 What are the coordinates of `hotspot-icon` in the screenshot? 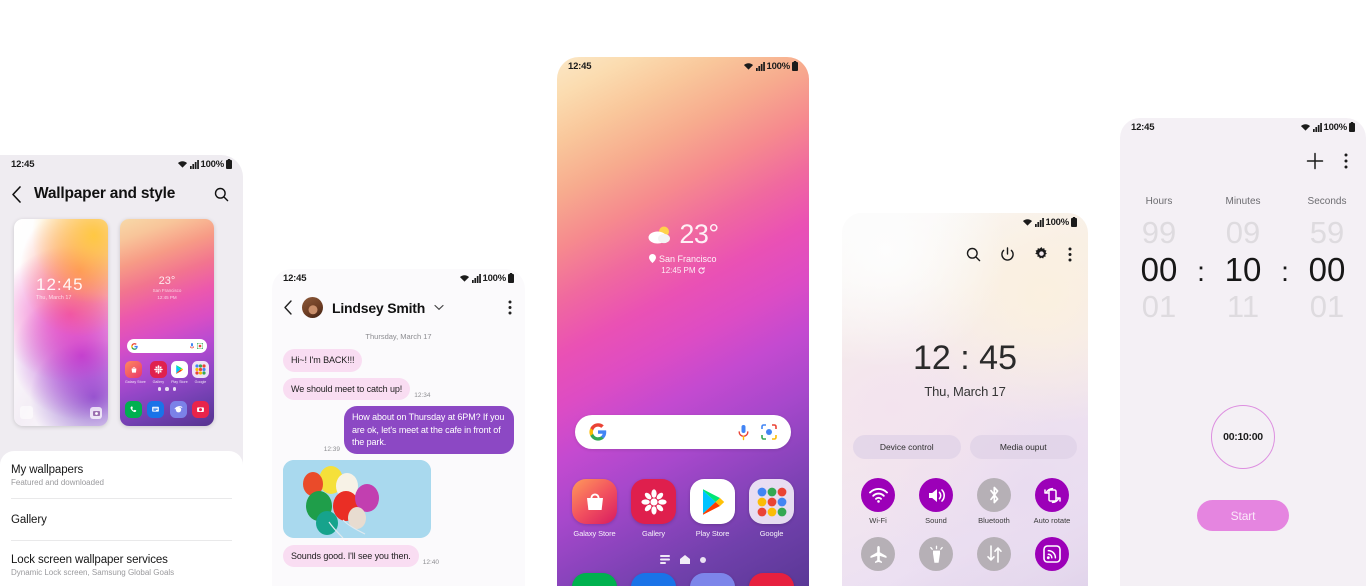 It's located at (1052, 554).